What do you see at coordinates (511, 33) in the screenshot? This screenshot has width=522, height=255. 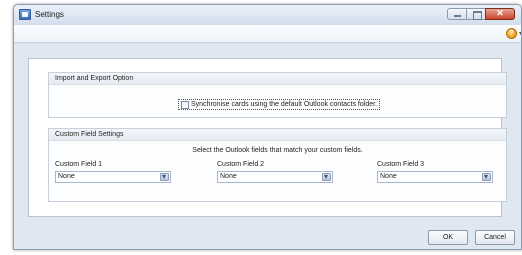 I see `help-icon: ?` at bounding box center [511, 33].